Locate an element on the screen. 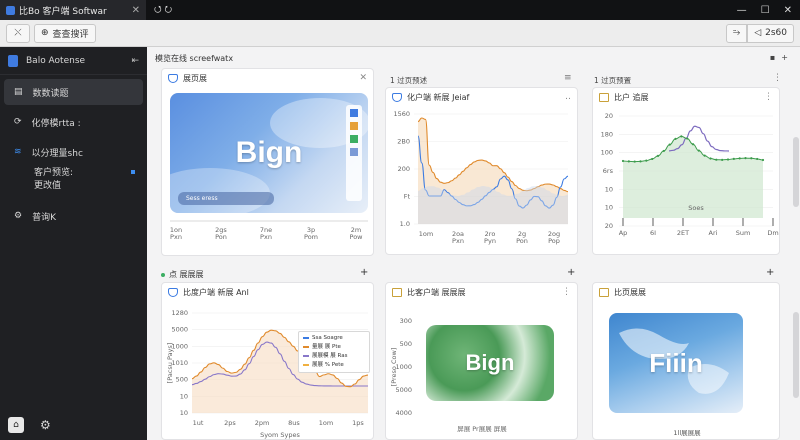  scrollbar-lower is located at coordinates (796, 355).